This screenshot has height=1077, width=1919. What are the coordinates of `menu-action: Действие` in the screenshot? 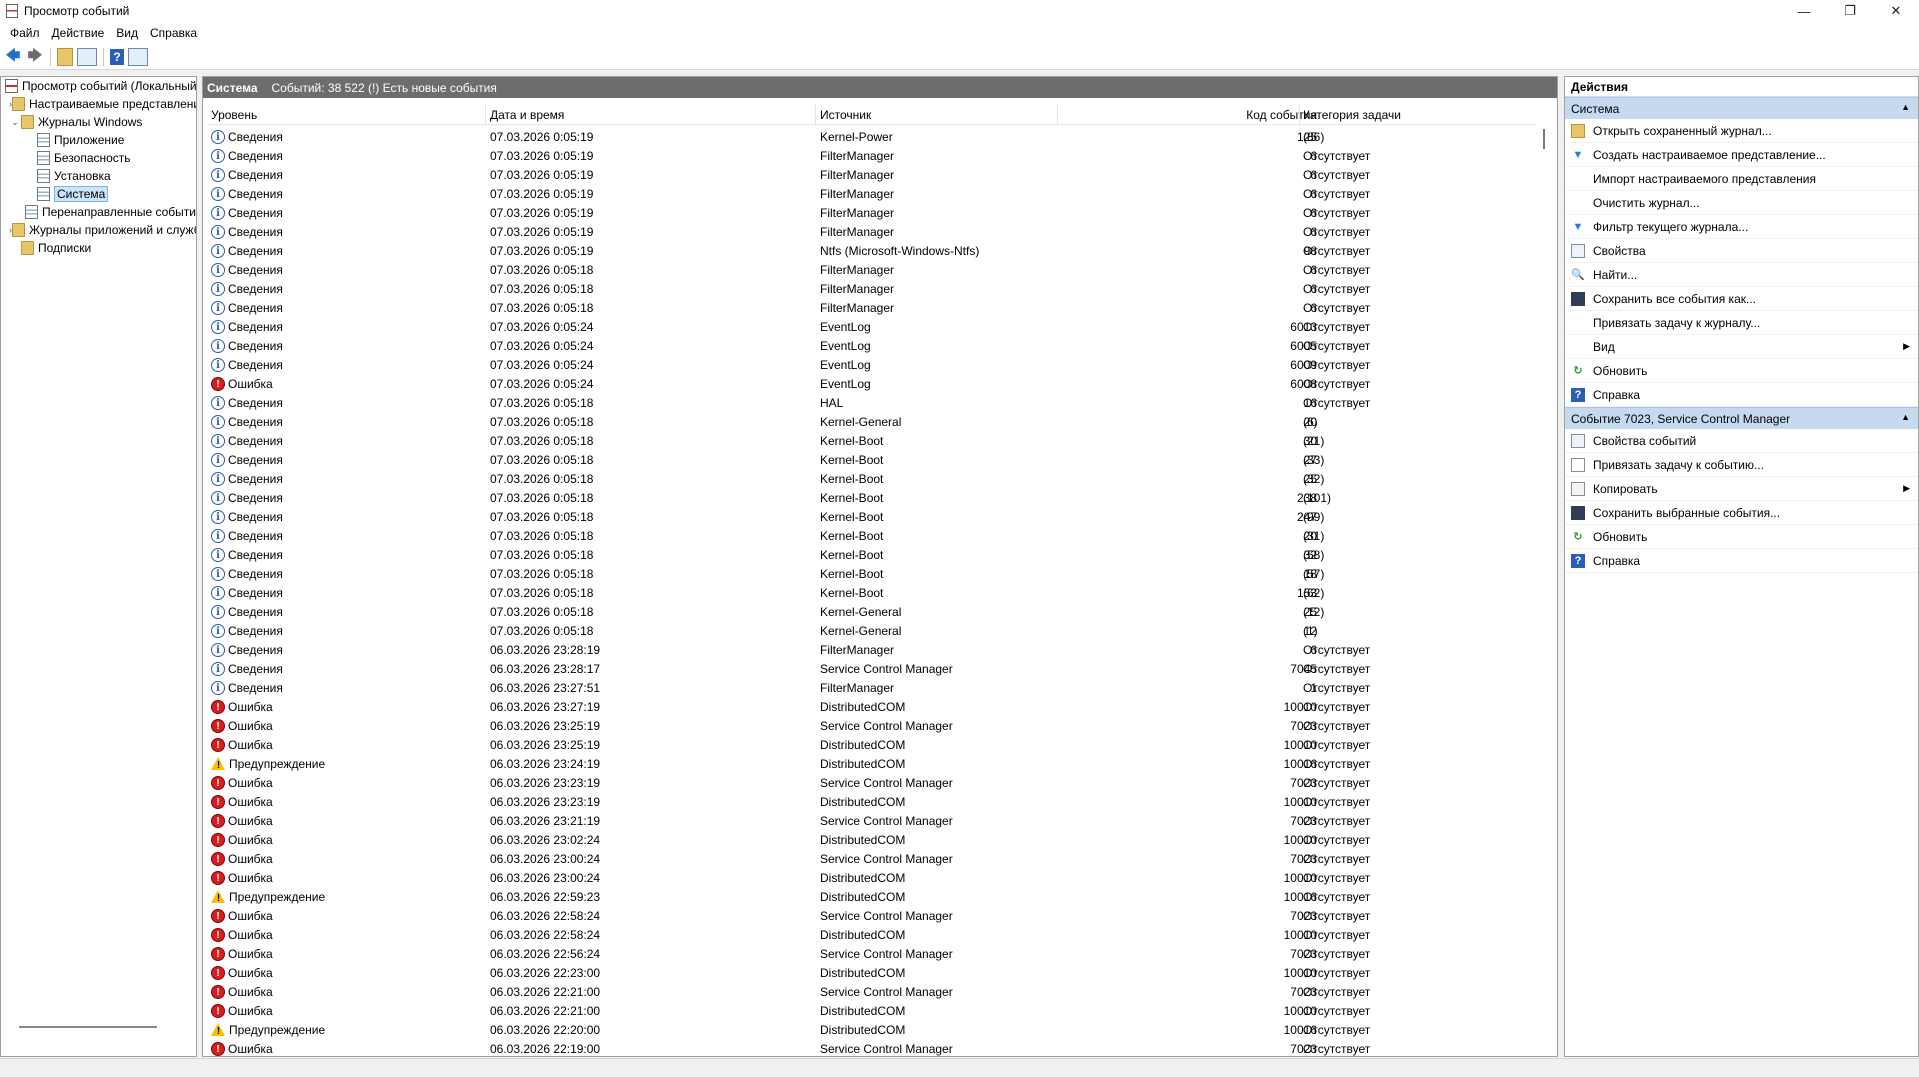 It's located at (78, 33).